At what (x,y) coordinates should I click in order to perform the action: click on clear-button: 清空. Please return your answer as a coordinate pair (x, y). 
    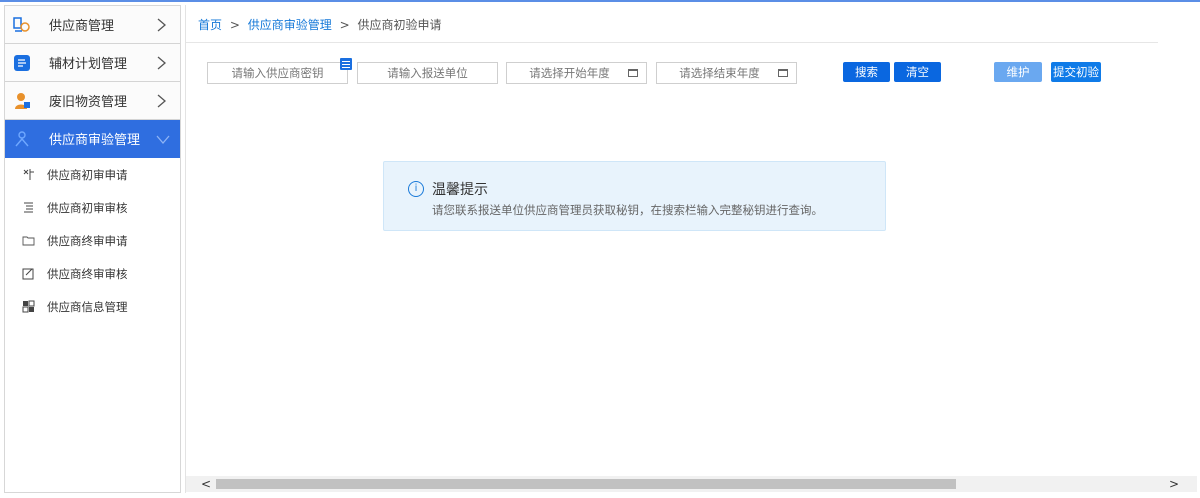
    Looking at the image, I should click on (917, 72).